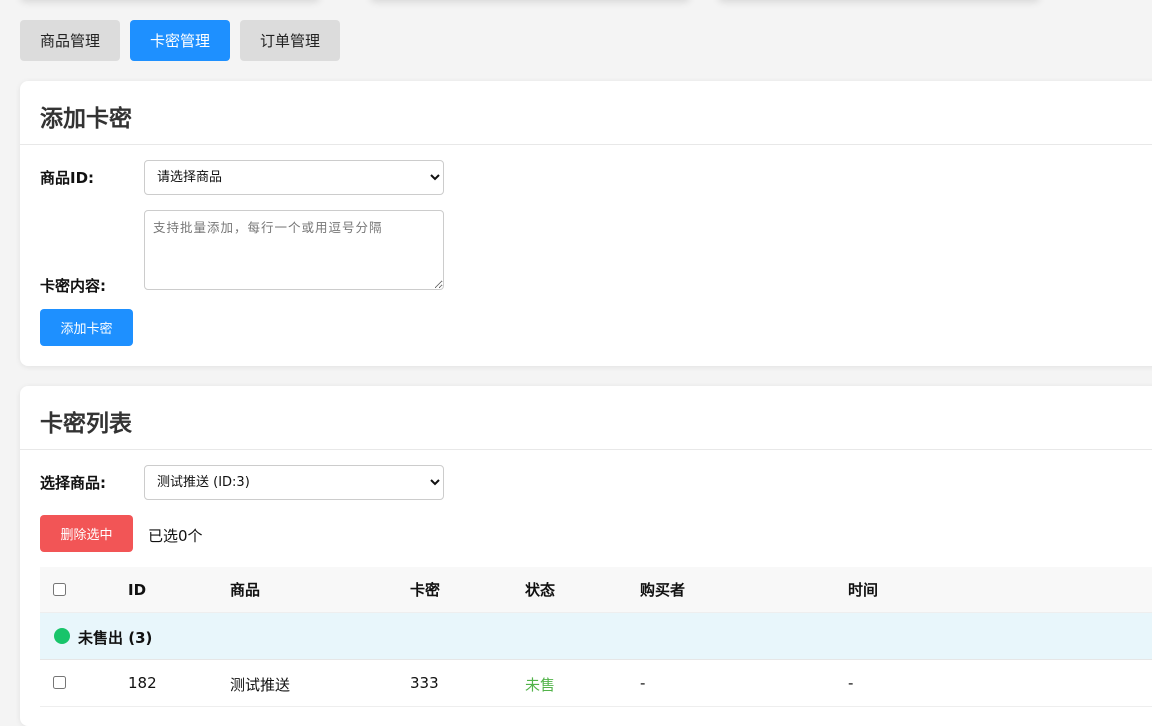 This screenshot has width=1152, height=726. I want to click on add-card-title: 添加卡密, so click(586, 113).